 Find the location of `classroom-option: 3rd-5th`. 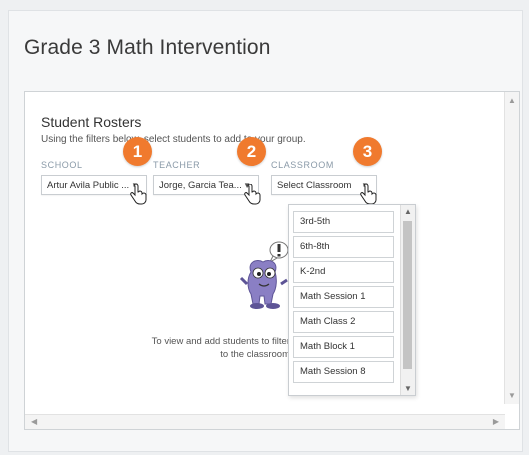

classroom-option: 3rd-5th is located at coordinates (343, 222).